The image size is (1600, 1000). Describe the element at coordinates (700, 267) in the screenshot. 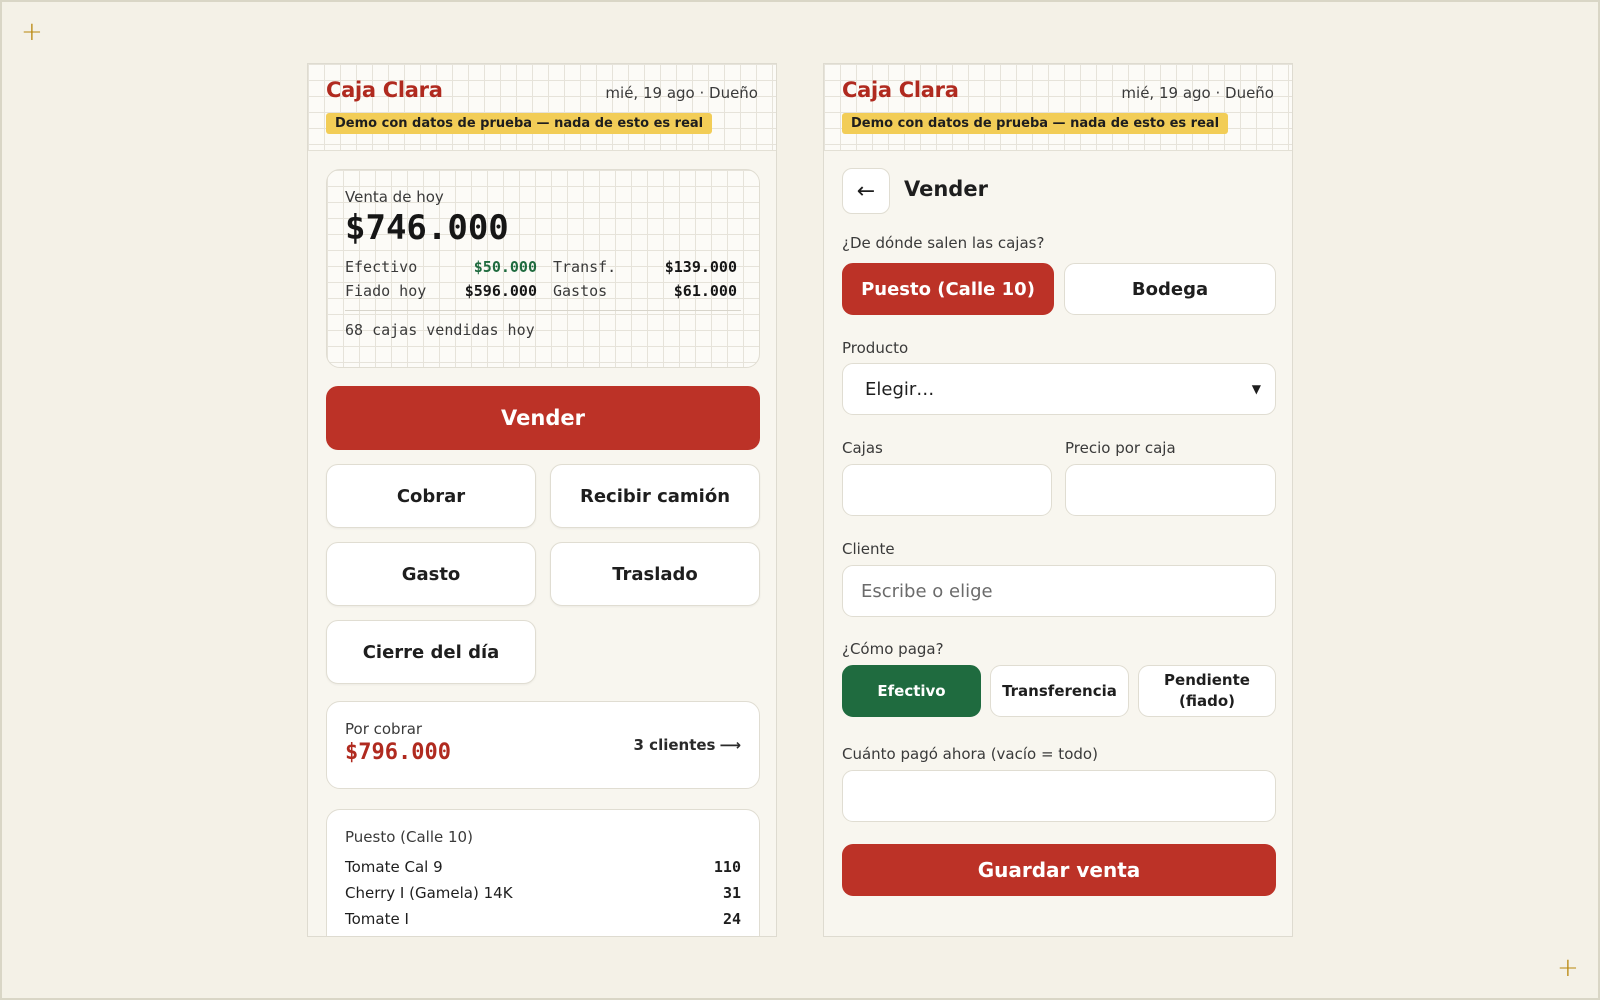

I see `stat-value-transfer: $139.000` at that location.